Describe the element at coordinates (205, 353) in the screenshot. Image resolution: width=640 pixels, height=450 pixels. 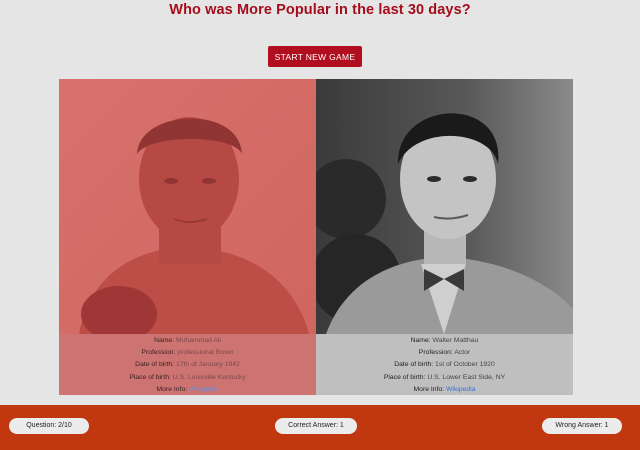
I see `candidate-profession: professional Boxer` at that location.